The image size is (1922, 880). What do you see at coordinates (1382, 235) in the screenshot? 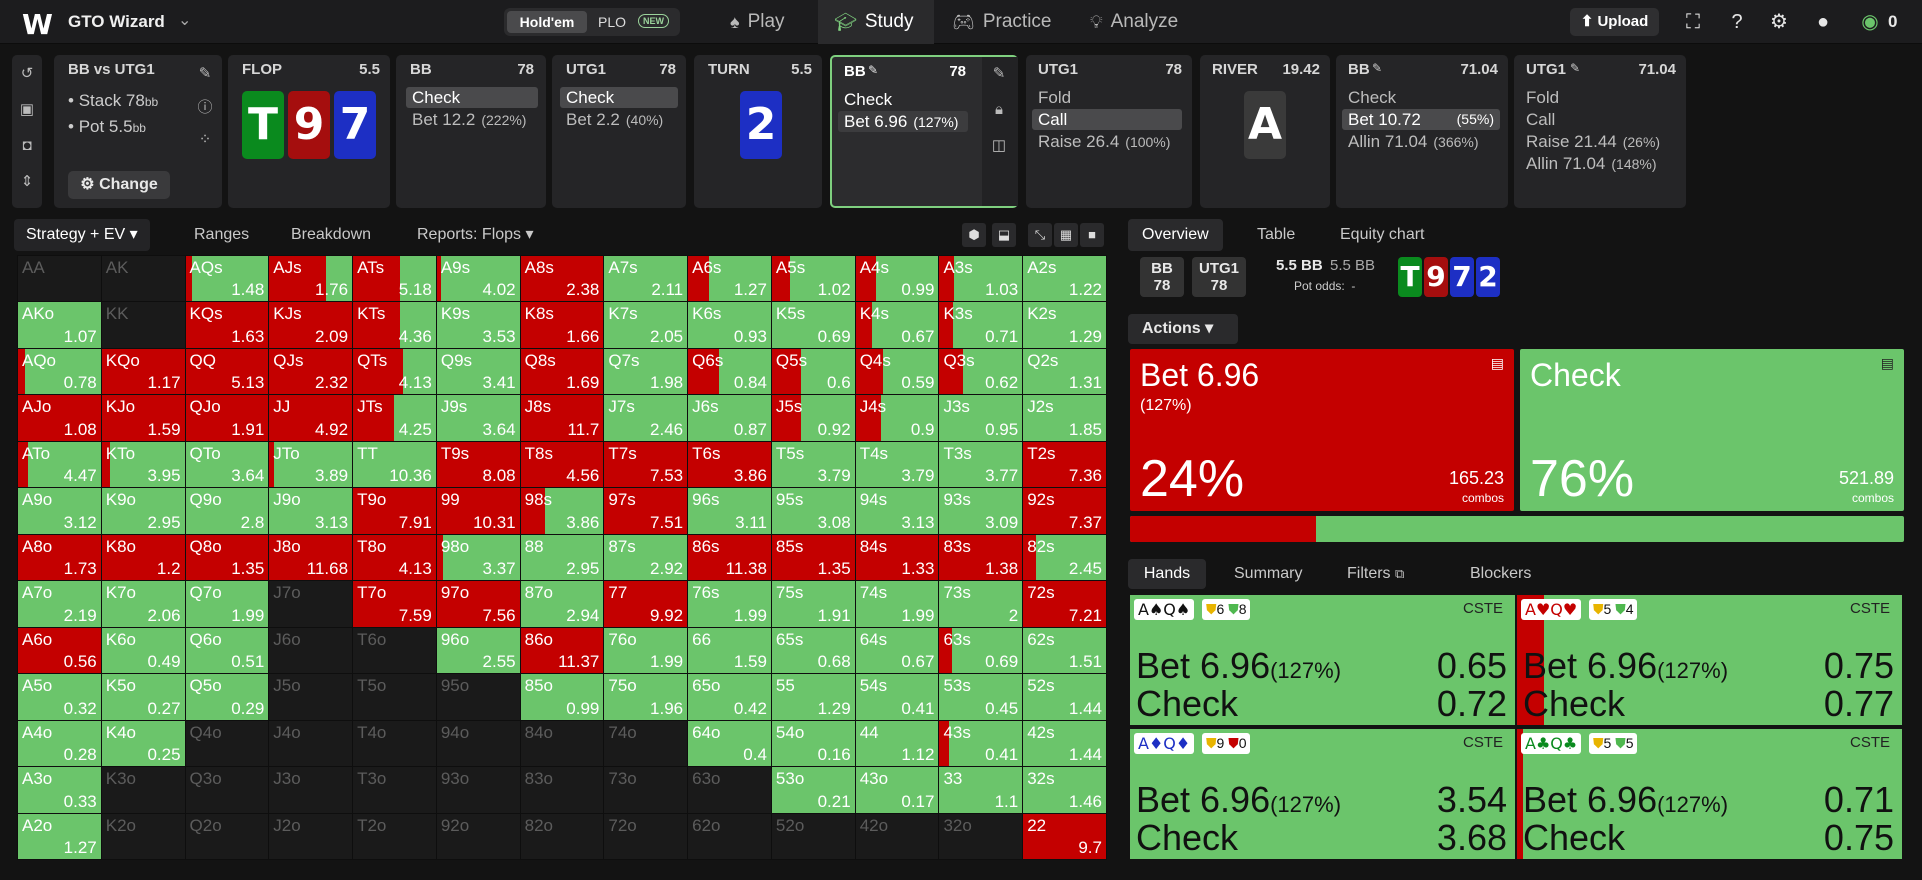
I see `tab-equity-chart: Equity chart` at bounding box center [1382, 235].